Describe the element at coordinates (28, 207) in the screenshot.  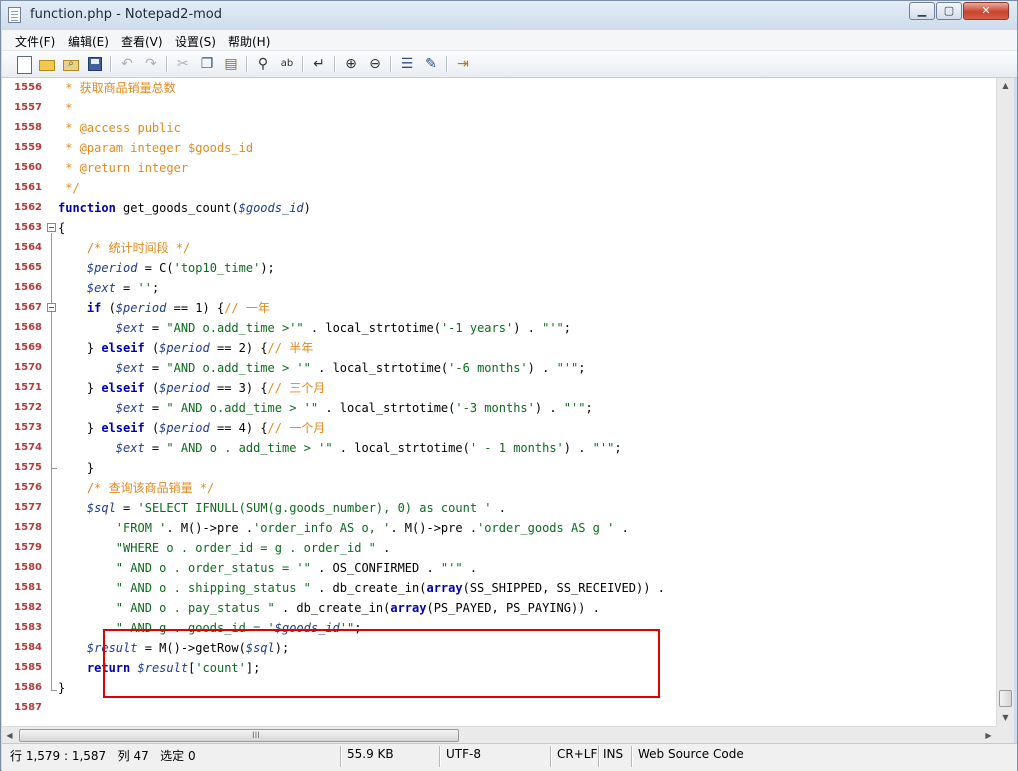
I see `line-number: 1562` at that location.